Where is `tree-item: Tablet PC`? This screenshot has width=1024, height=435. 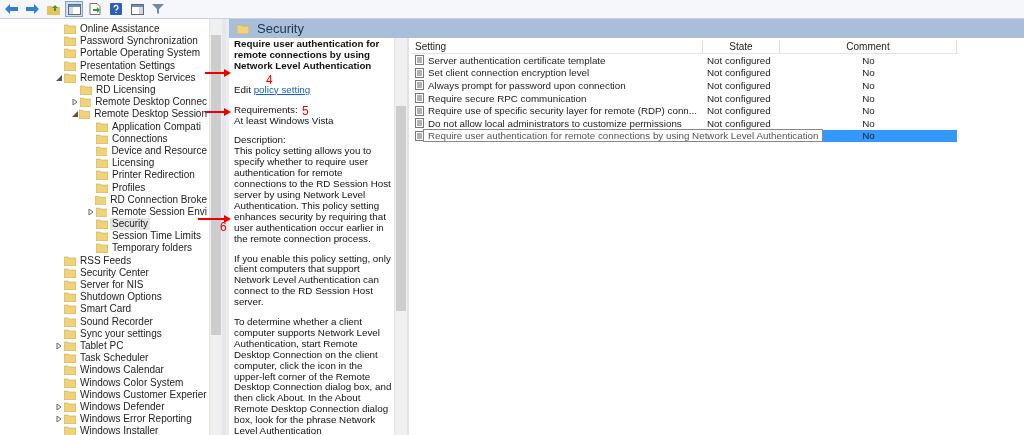 tree-item: Tablet PC is located at coordinates (102, 345).